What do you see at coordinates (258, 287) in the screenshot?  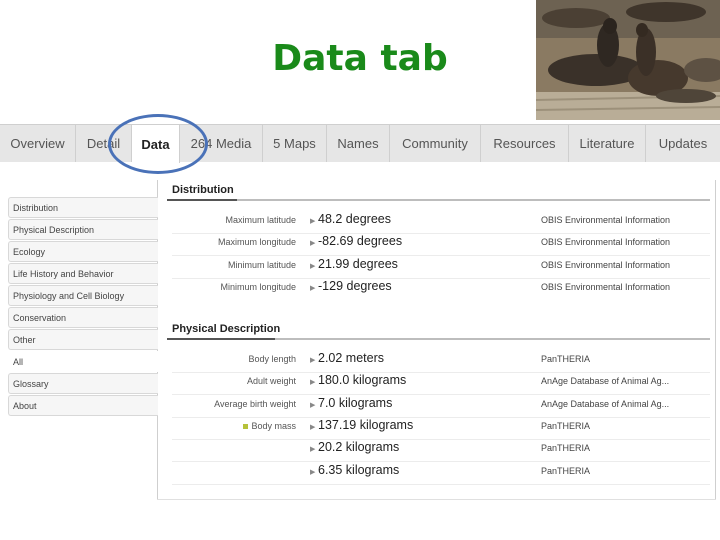 I see `row-label: Minimum longitude` at bounding box center [258, 287].